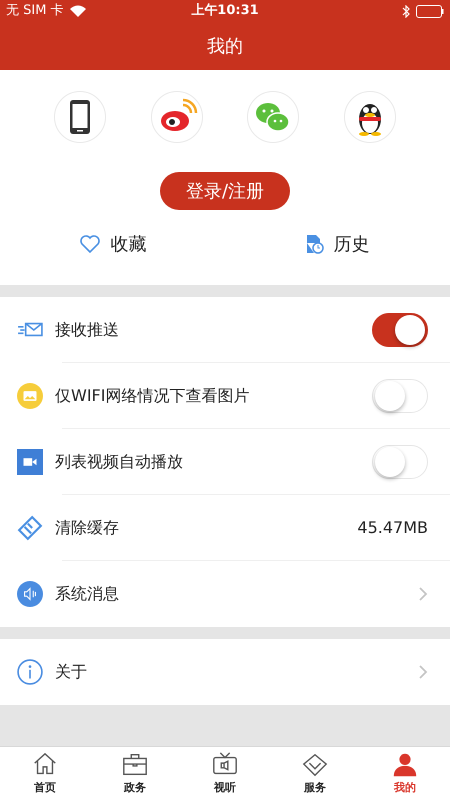 The image size is (450, 800). What do you see at coordinates (400, 330) in the screenshot?
I see `toggle-switch` at bounding box center [400, 330].